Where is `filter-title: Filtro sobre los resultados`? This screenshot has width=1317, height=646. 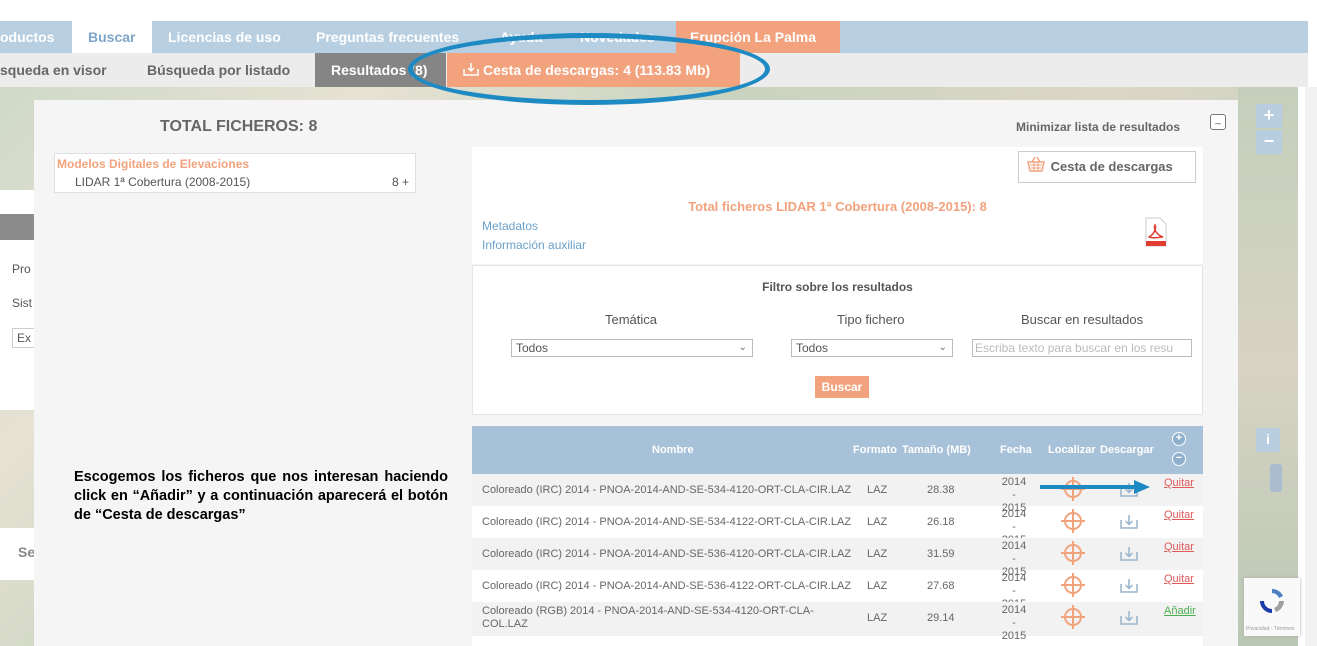
filter-title: Filtro sobre los resultados is located at coordinates (837, 287).